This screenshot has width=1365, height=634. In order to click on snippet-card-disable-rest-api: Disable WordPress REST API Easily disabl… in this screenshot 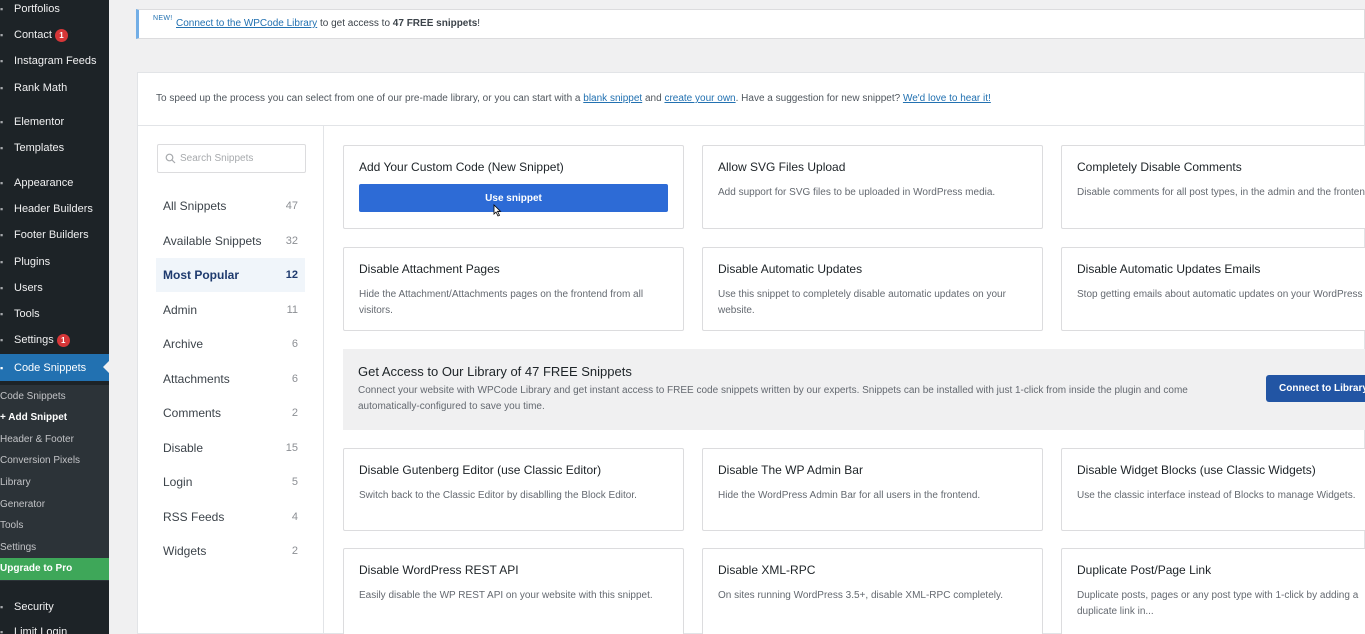, I will do `click(513, 591)`.